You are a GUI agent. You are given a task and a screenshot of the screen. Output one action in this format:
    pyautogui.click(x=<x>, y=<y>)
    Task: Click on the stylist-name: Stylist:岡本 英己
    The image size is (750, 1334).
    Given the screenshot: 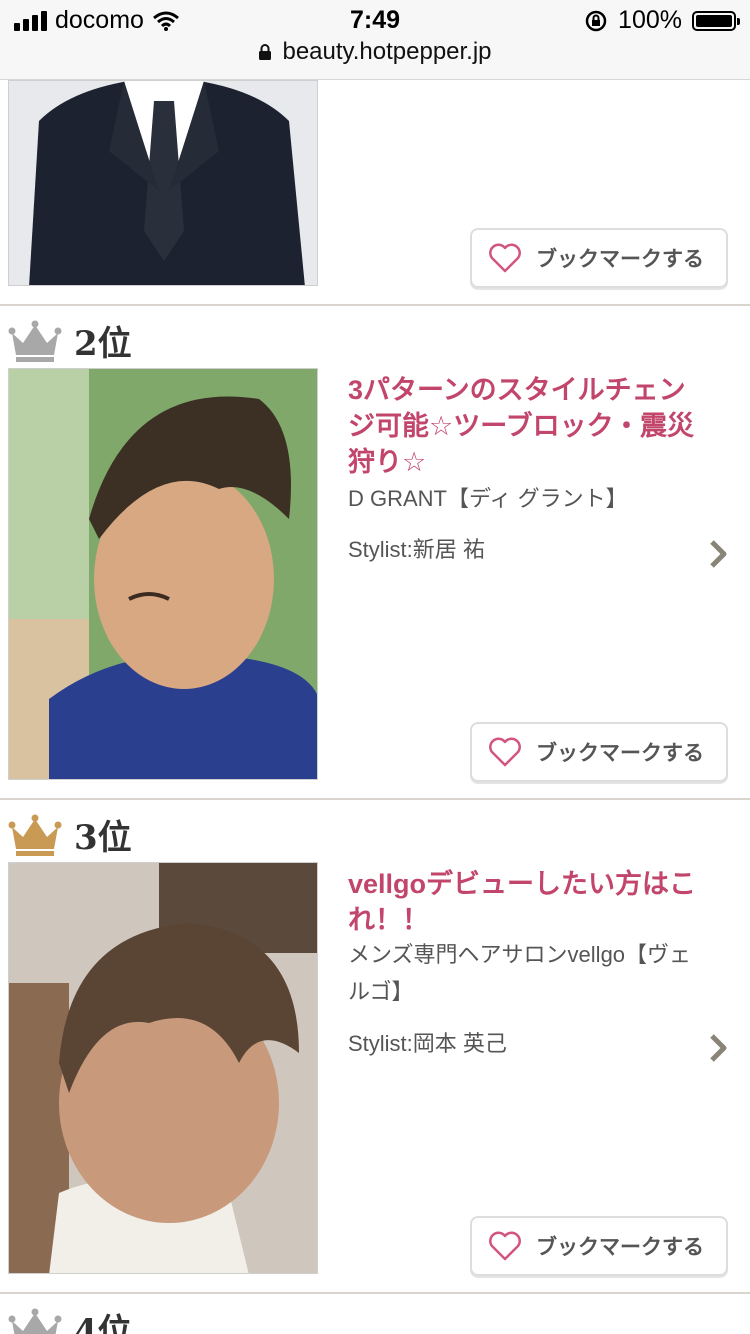 What is the action you would take?
    pyautogui.click(x=427, y=1043)
    